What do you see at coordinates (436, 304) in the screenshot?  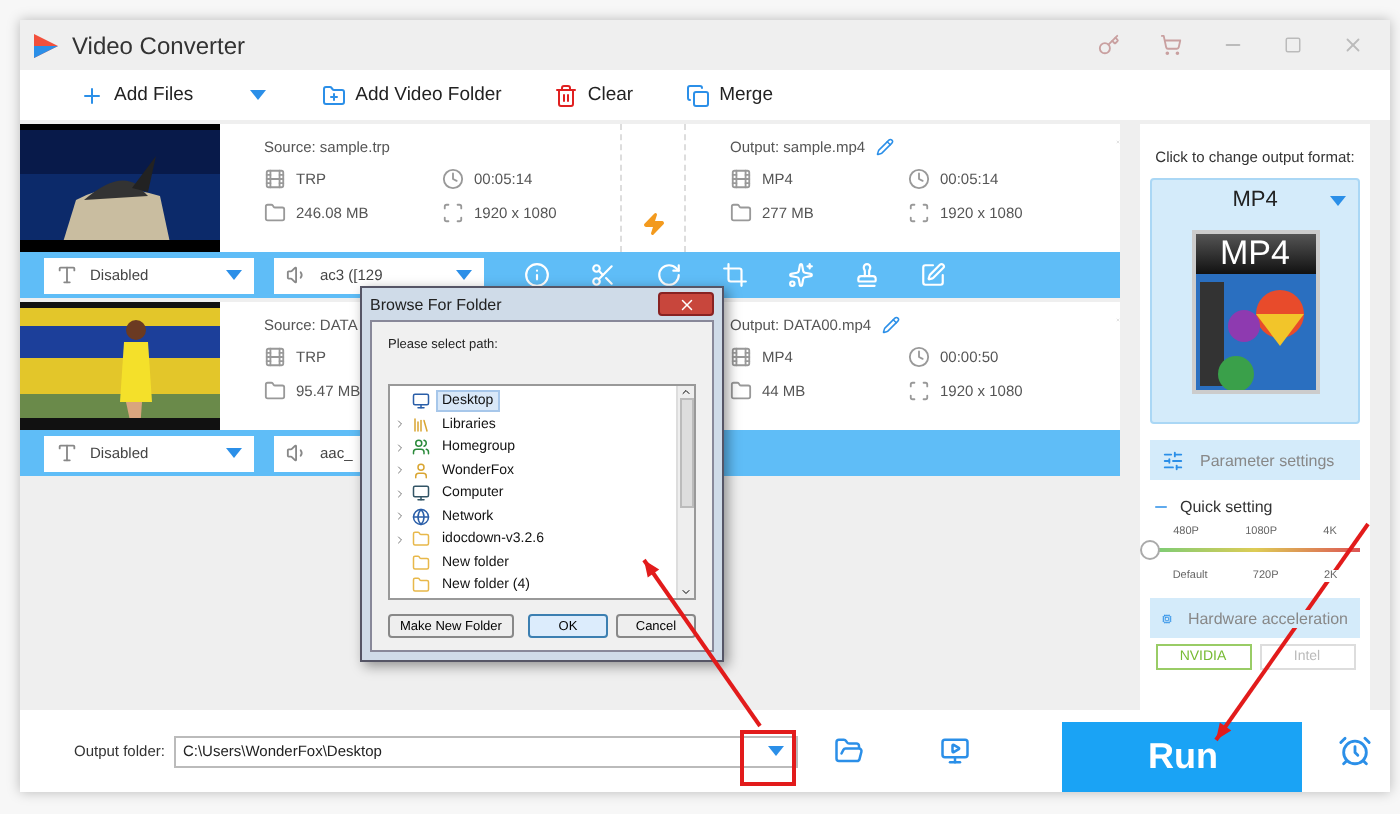 I see `dialog-title: Browse For Folder` at bounding box center [436, 304].